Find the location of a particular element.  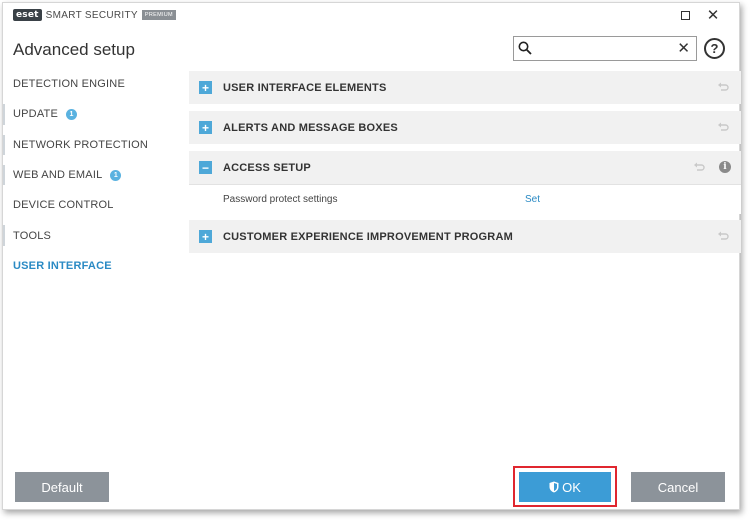

sidebar-item-network-protection: NETWORK PROTECTION is located at coordinates (94, 145).